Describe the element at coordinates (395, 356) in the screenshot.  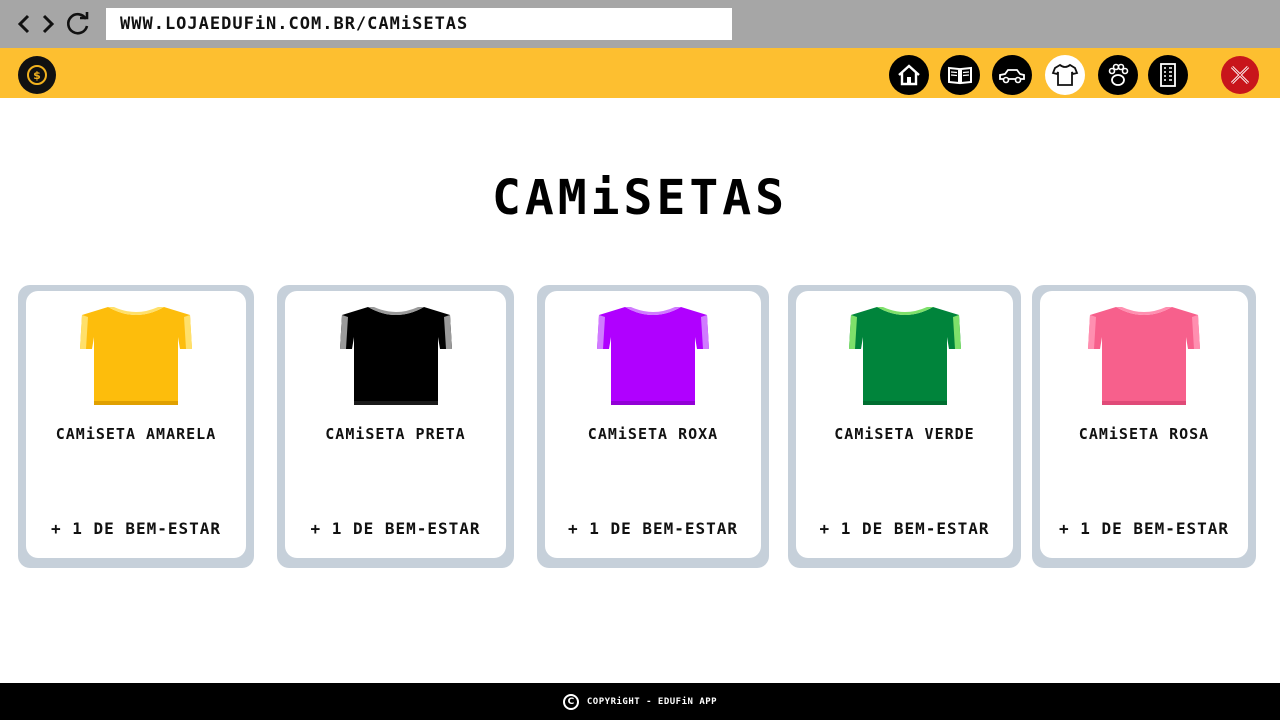
I see `tshirt-black-icon` at that location.